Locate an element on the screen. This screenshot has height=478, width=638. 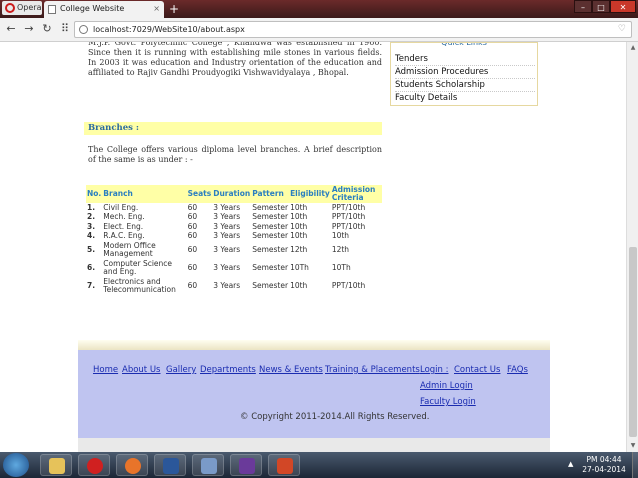
taskbar-explorer-button is located at coordinates (56, 465).